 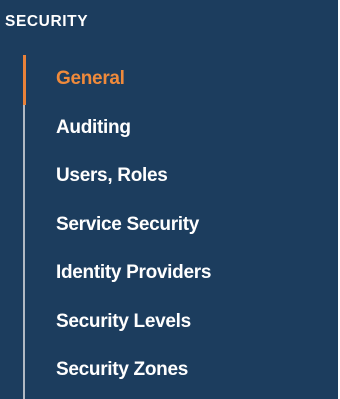 I want to click on sidebar-item-users-roles: Users, Roles, so click(x=133, y=176).